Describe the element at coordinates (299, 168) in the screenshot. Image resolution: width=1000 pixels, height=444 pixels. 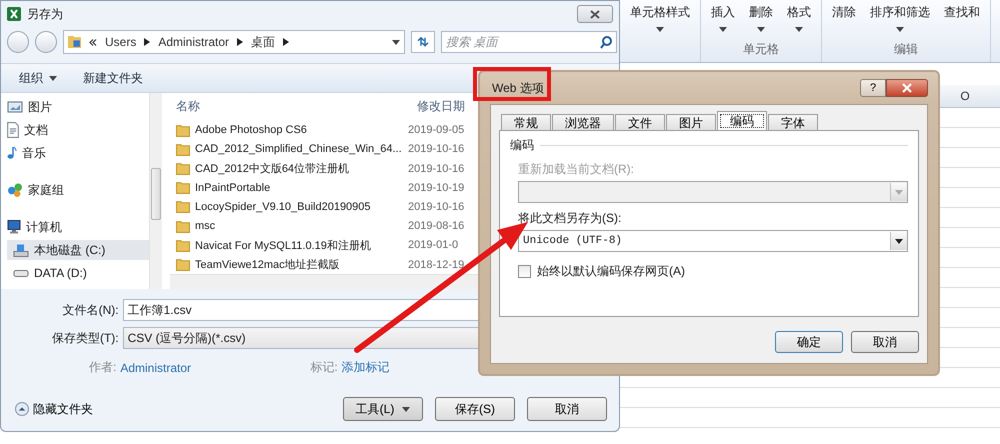
I see `file-name: CAD_2012中文版64位带注册机` at that location.